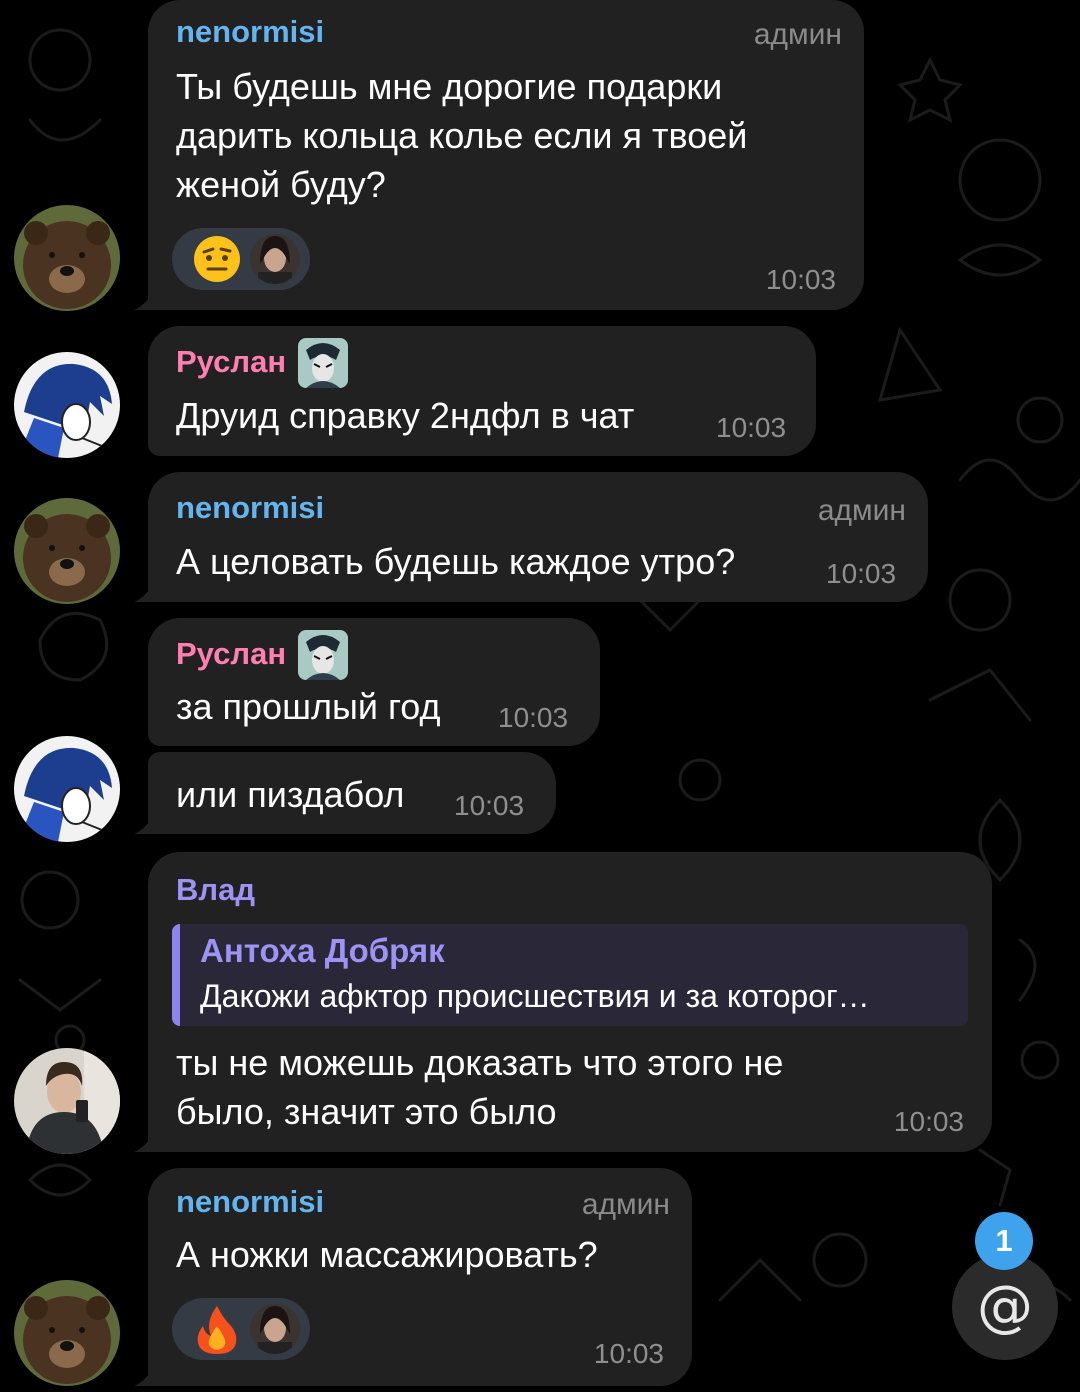 The width and height of the screenshot is (1080, 1392). I want to click on message-bubble: Руслан за прошлый год 10:03, so click(374, 682).